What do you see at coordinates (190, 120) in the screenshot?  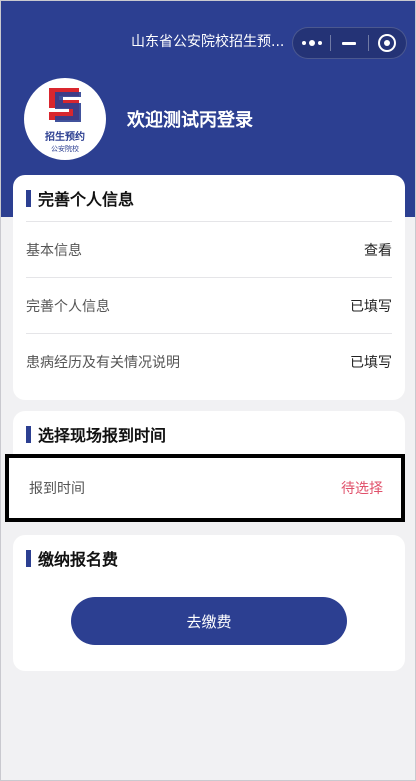 I see `welcome-text: 欢迎测试丙登录` at bounding box center [190, 120].